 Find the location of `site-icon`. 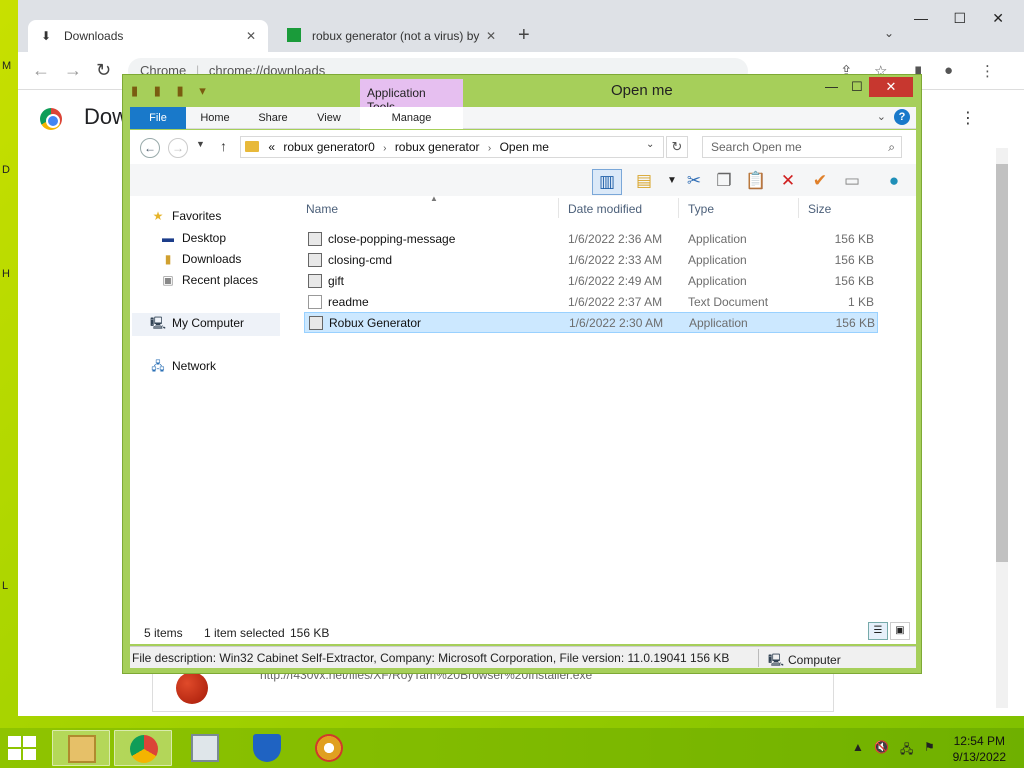

site-icon is located at coordinates (294, 36).